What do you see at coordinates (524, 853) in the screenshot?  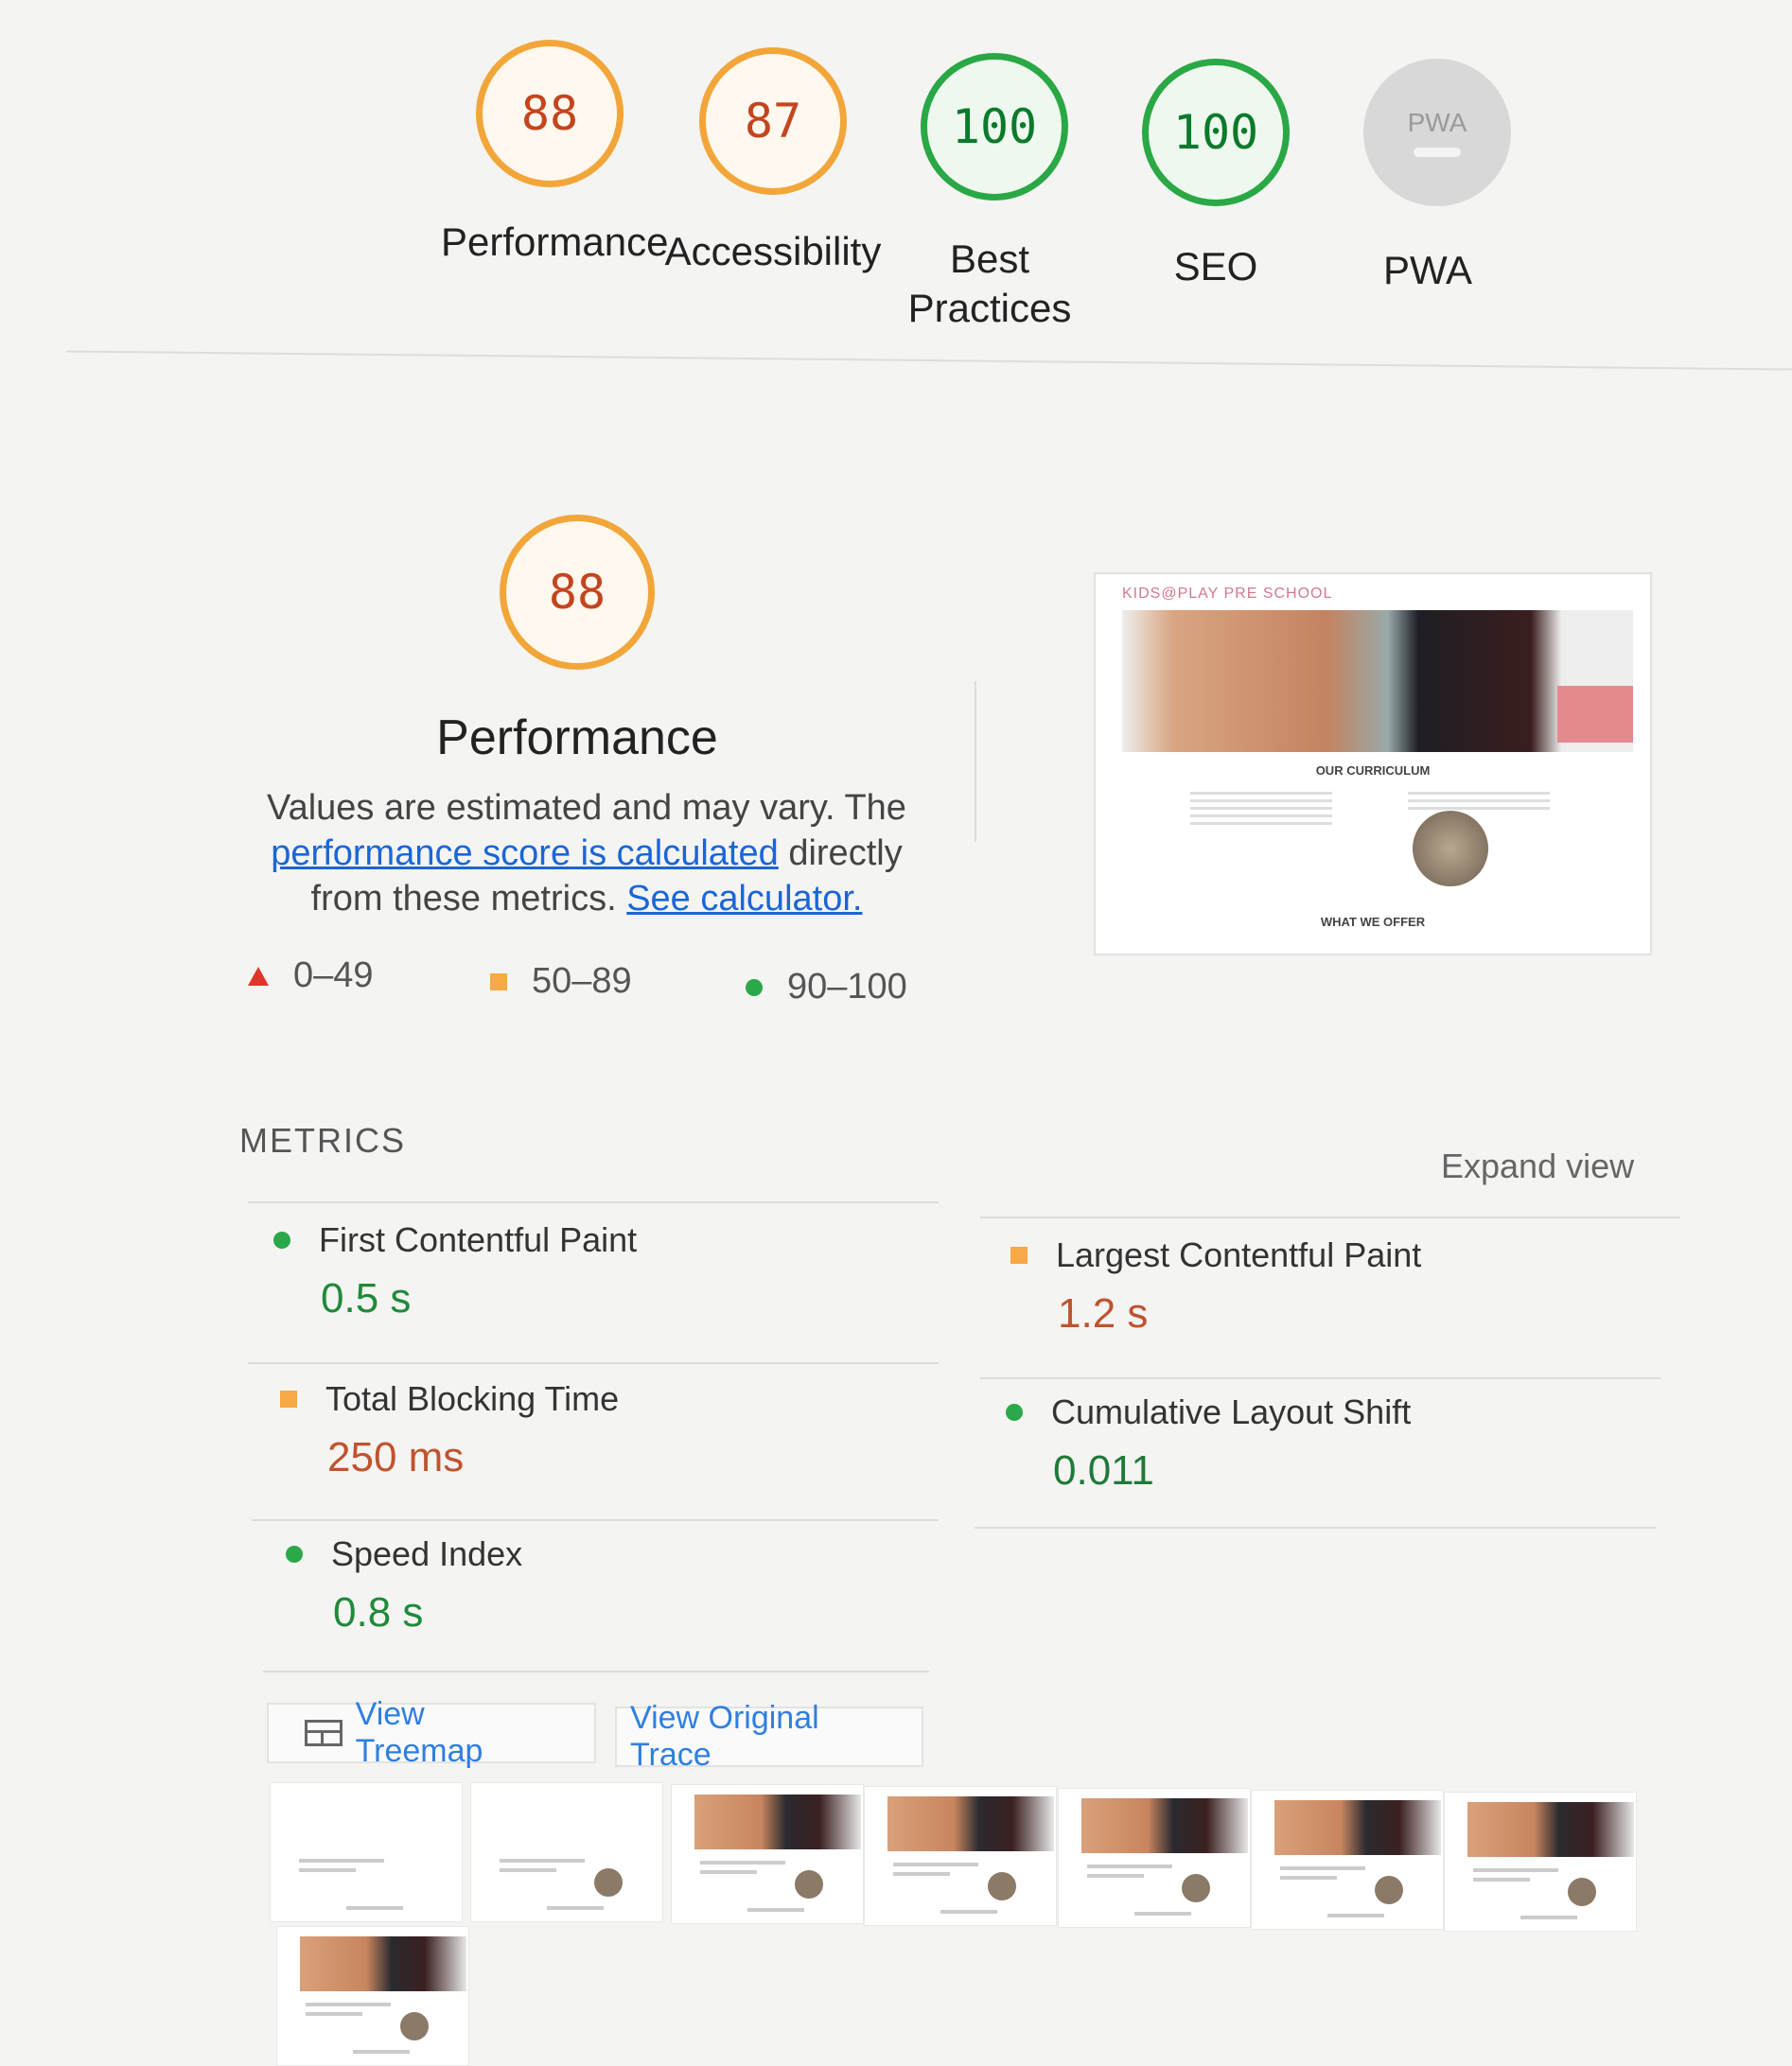 I see `score-calculated-link: performance score is calculated` at bounding box center [524, 853].